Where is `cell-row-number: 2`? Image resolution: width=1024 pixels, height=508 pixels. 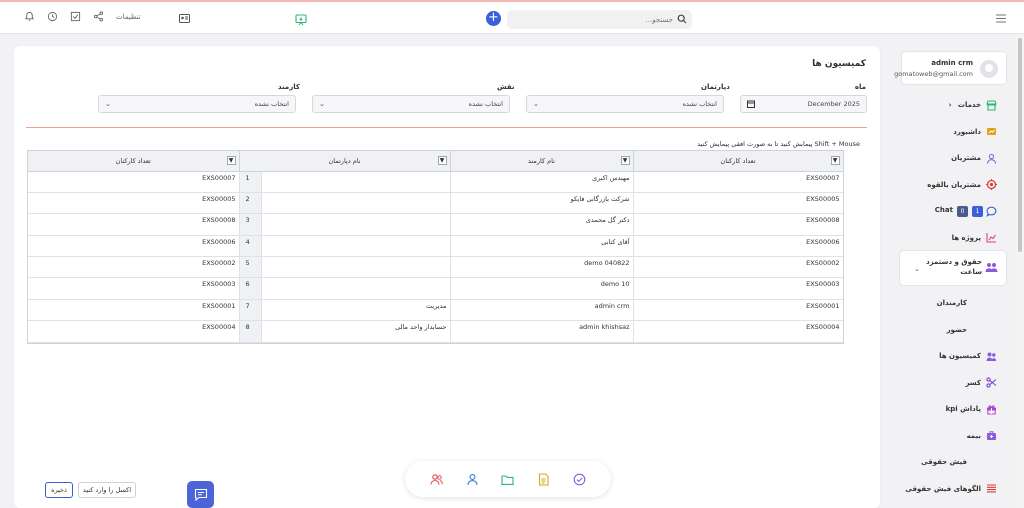 cell-row-number: 2 is located at coordinates (250, 203).